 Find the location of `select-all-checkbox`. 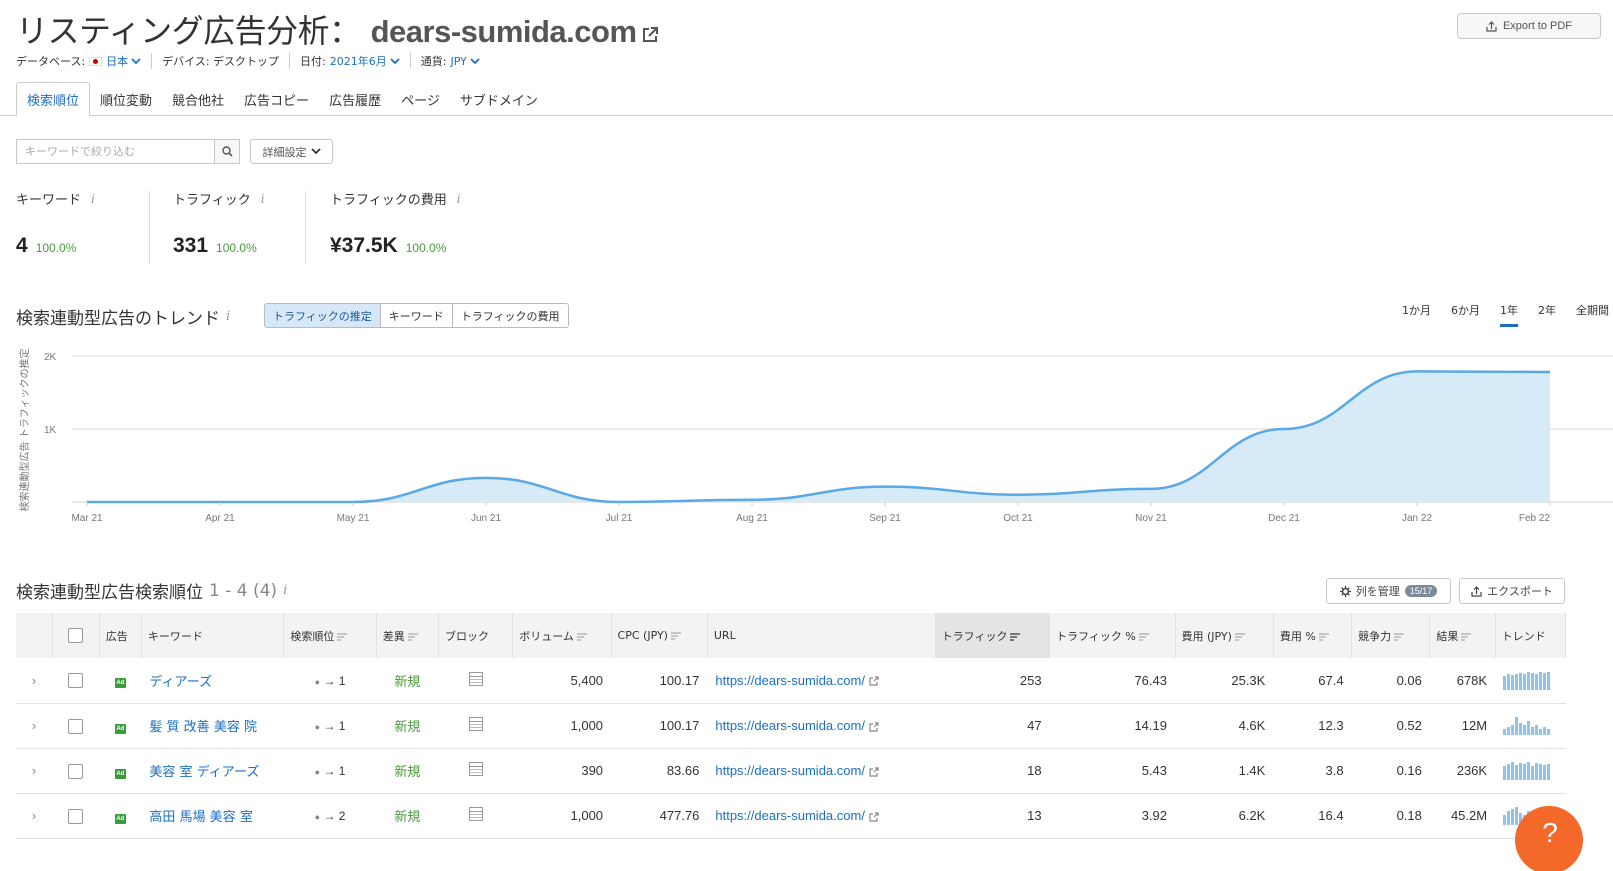

select-all-checkbox is located at coordinates (76, 635).